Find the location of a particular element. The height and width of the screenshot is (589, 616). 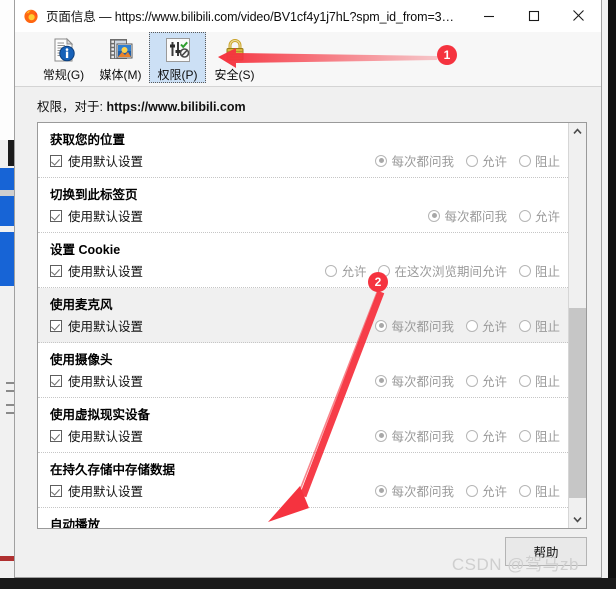

permission-title: 使用虚拟现实设备 is located at coordinates (100, 415).